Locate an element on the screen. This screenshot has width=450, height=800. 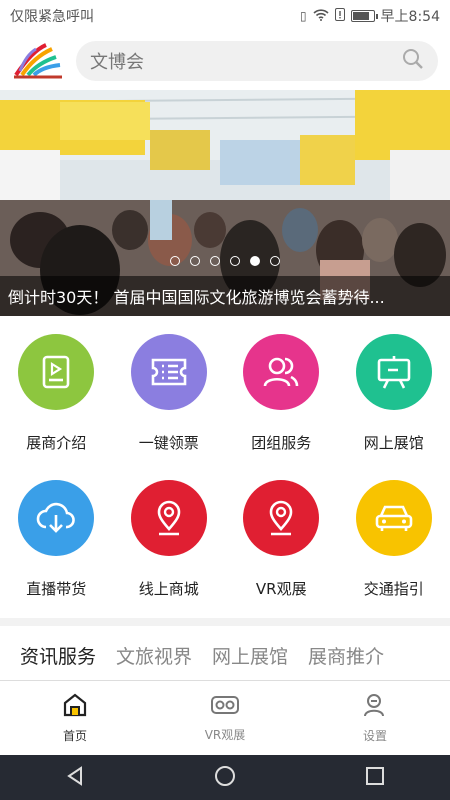
nav-label: 设置 is located at coordinates (374, 736).